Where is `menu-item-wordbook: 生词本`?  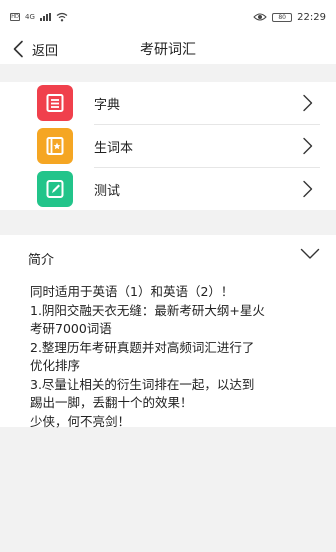 menu-item-wordbook: 生词本 is located at coordinates (168, 146).